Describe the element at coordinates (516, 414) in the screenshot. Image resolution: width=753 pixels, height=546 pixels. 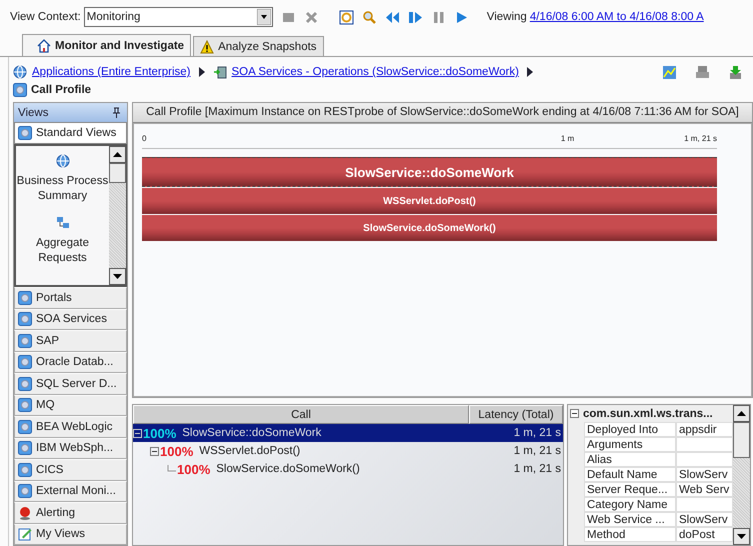
I see `column-header: Latency (Total)` at that location.